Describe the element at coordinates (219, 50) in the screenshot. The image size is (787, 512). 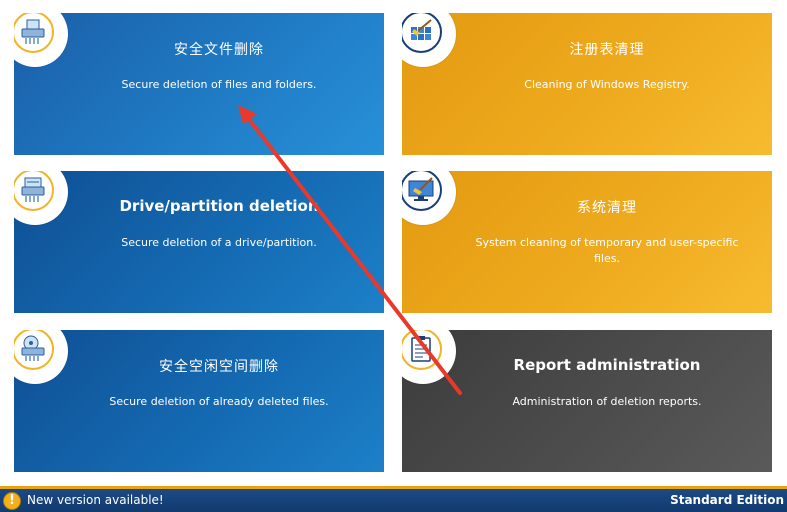
I see `tile-title: 安全文件删除` at that location.